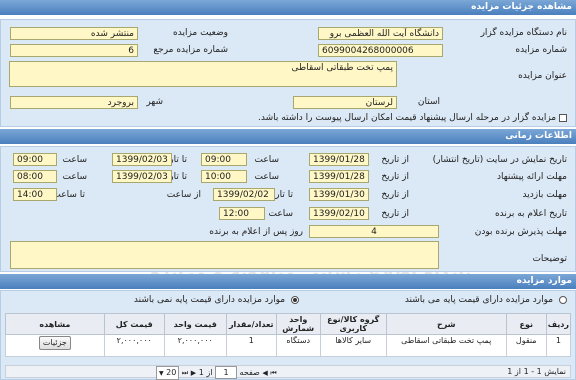 The image size is (576, 380). Describe the element at coordinates (54, 343) in the screenshot. I see `details-button: جزئیات` at that location.